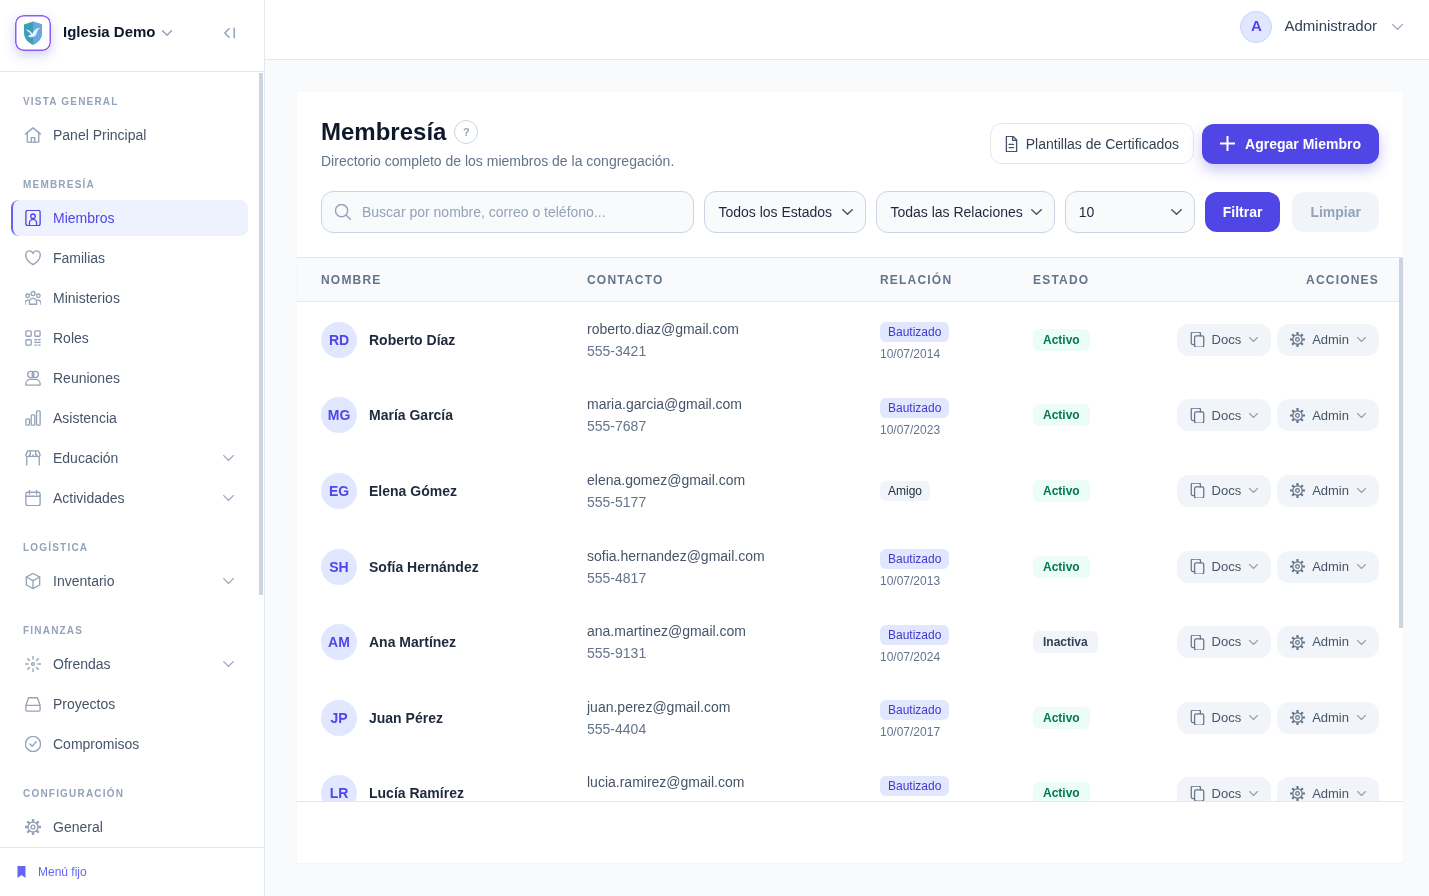 The image size is (1429, 896). I want to click on users-icon, so click(33, 378).